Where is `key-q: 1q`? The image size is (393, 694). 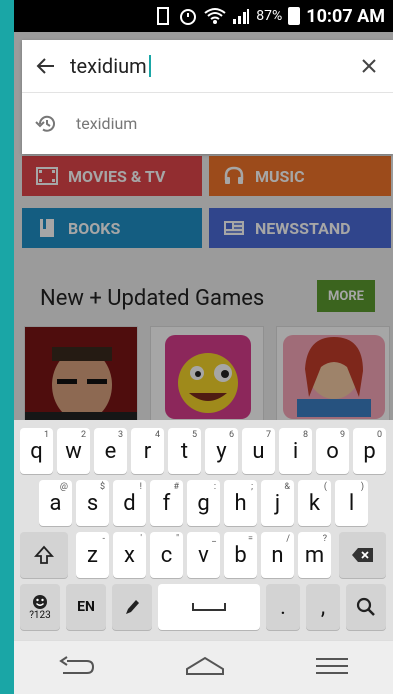 key-q: 1q is located at coordinates (36, 451).